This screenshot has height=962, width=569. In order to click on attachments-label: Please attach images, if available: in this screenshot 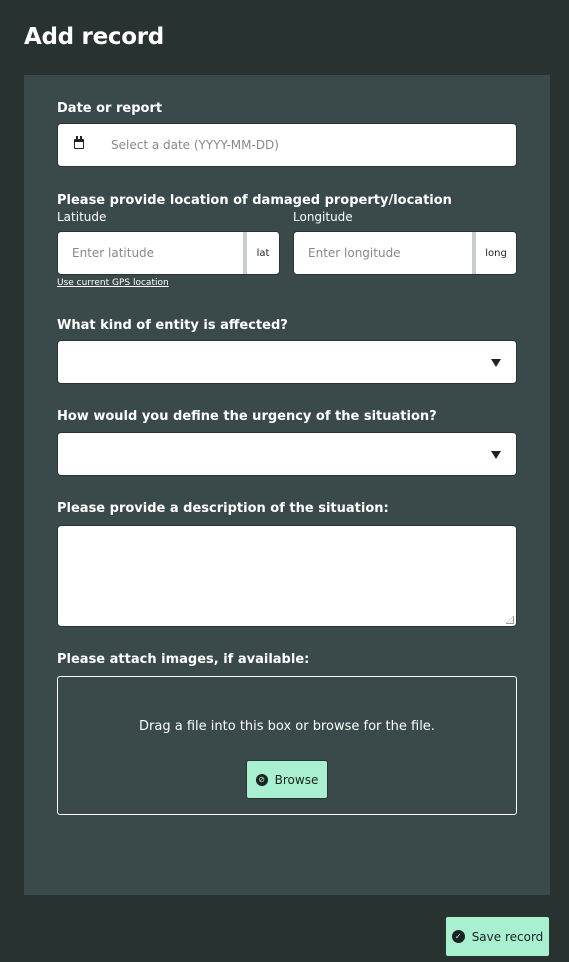, I will do `click(183, 659)`.